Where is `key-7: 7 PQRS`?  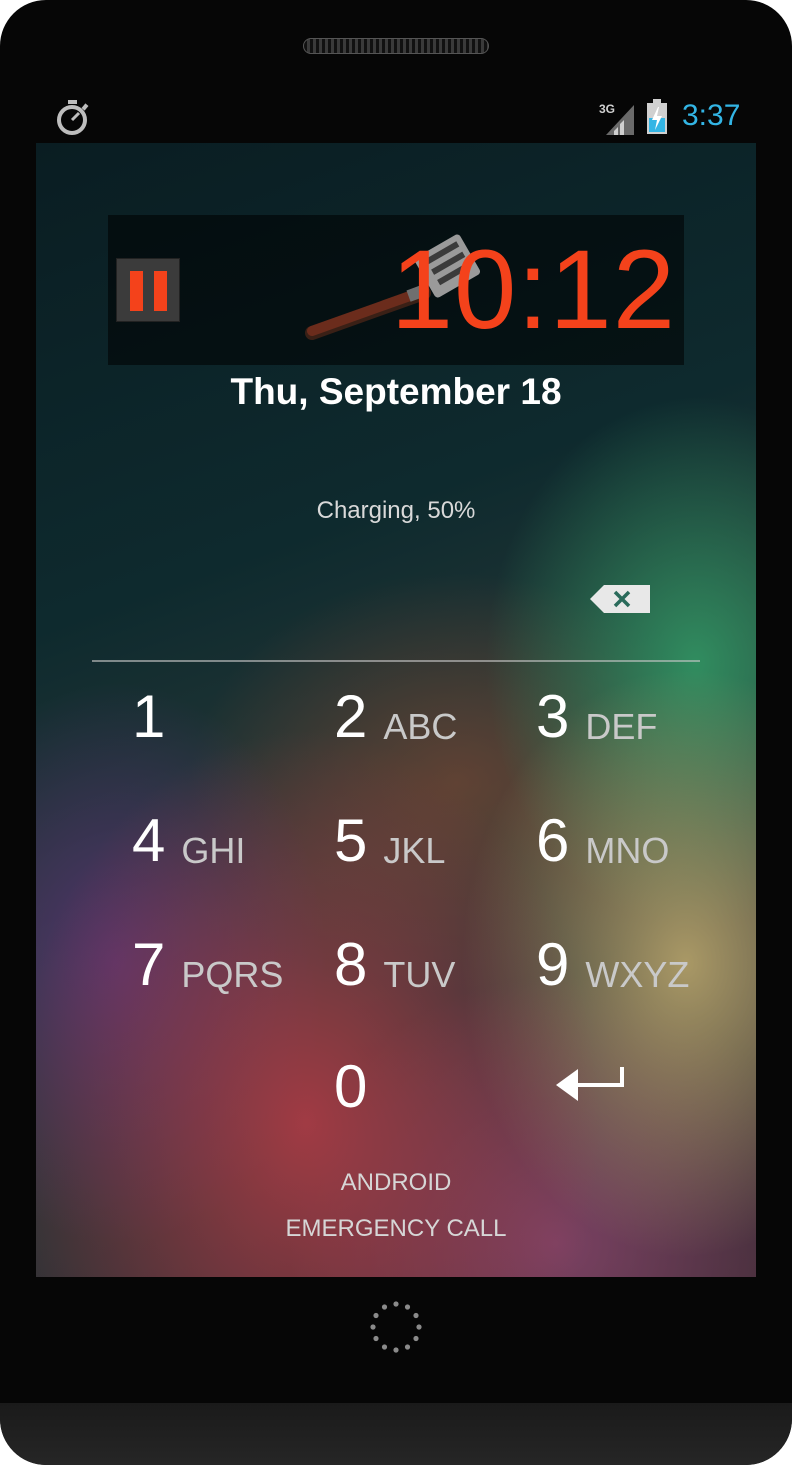 key-7: 7 PQRS is located at coordinates (207, 955).